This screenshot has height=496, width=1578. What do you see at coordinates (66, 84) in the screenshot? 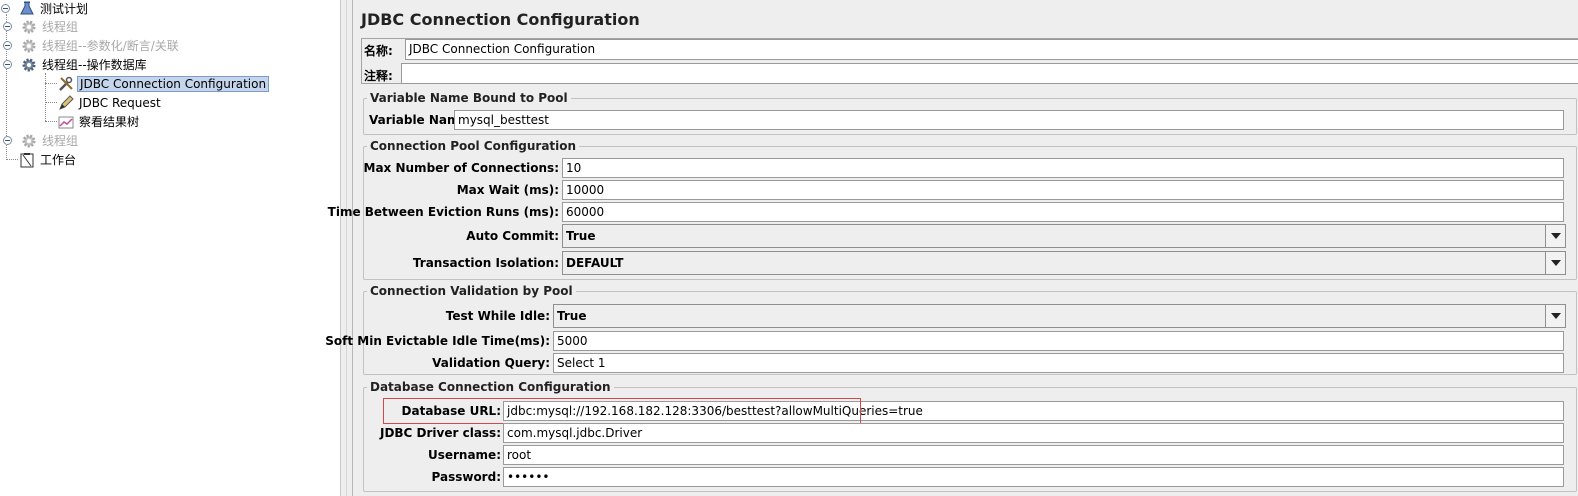
I see `wrench-icon` at bounding box center [66, 84].